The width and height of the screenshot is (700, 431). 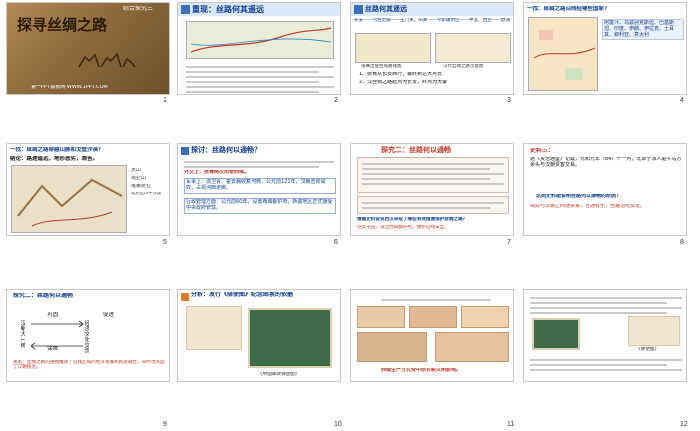 I want to click on camel-caravan-illustration, so click(x=107, y=60).